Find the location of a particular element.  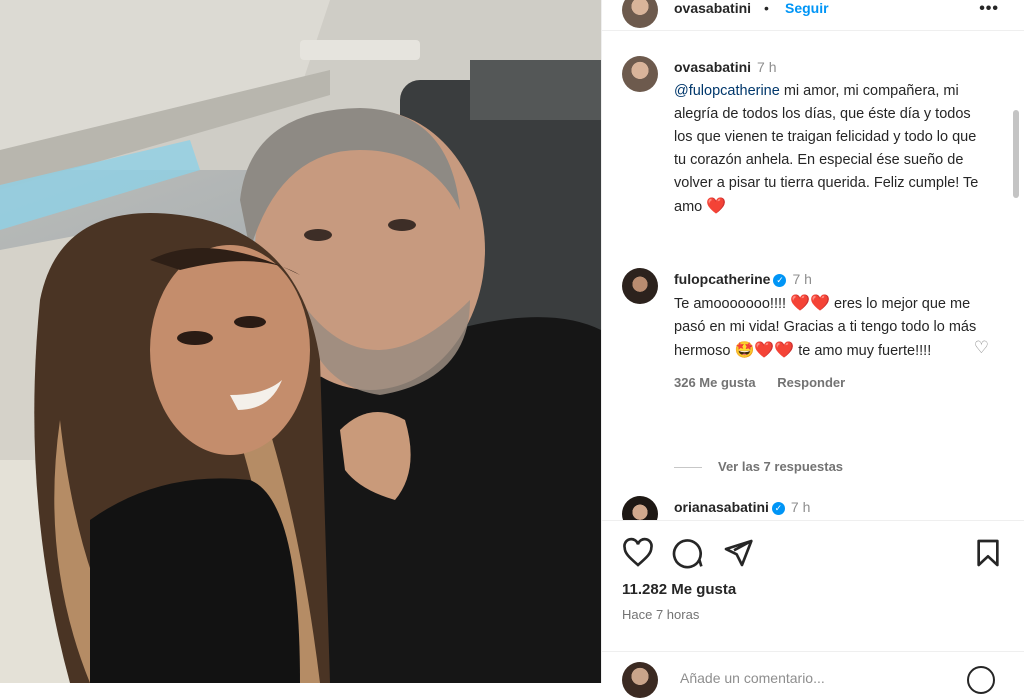

comment-text: Te amooooooo!!!! is located at coordinates (732, 304).